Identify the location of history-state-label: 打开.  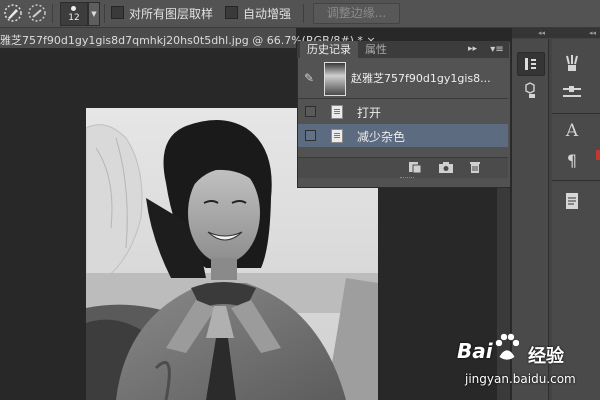
(369, 113).